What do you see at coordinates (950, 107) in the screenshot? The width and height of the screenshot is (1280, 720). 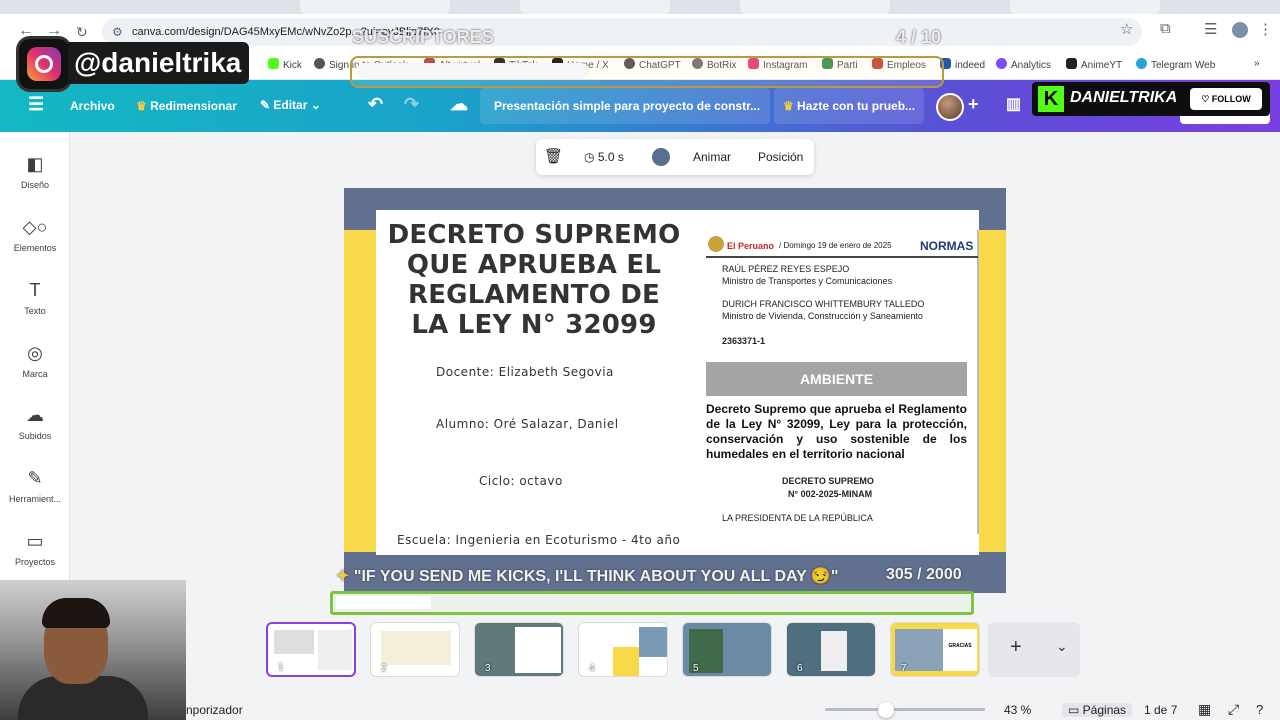 I see `user-avatar` at bounding box center [950, 107].